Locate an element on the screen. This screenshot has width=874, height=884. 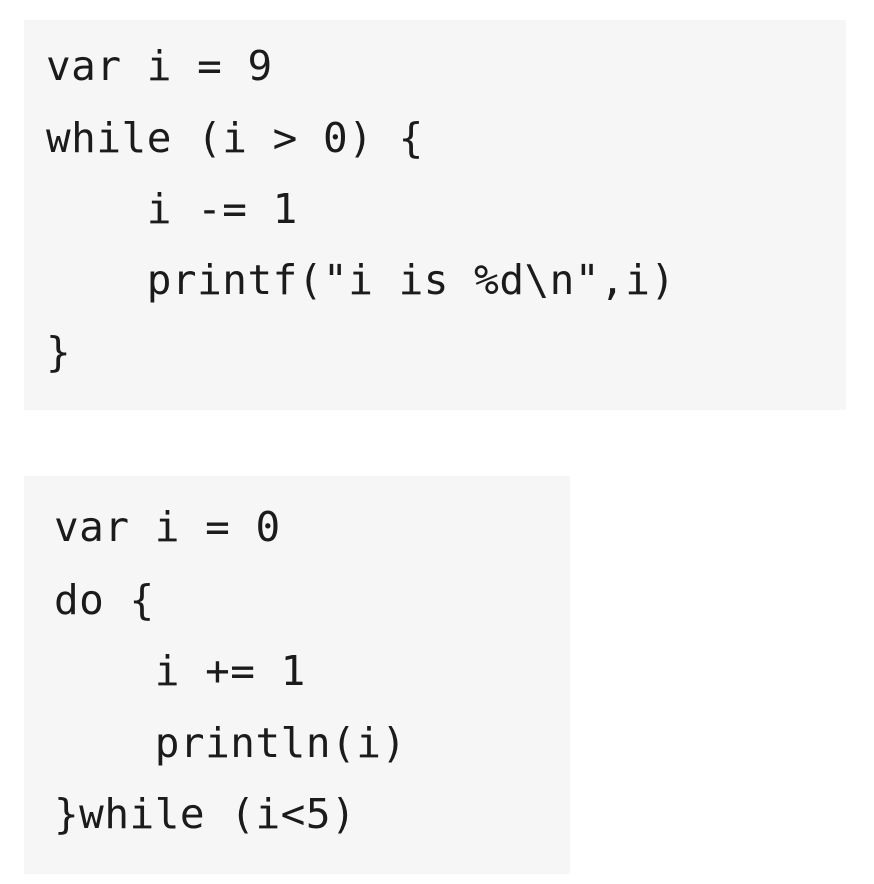
code-line: i -= 1 is located at coordinates (172, 209).